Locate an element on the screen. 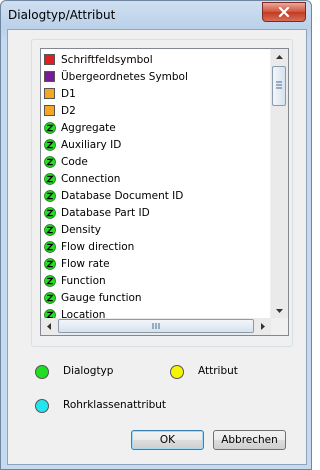 This screenshot has width=320, height=470. list-item-label: Aggregate is located at coordinates (88, 127).